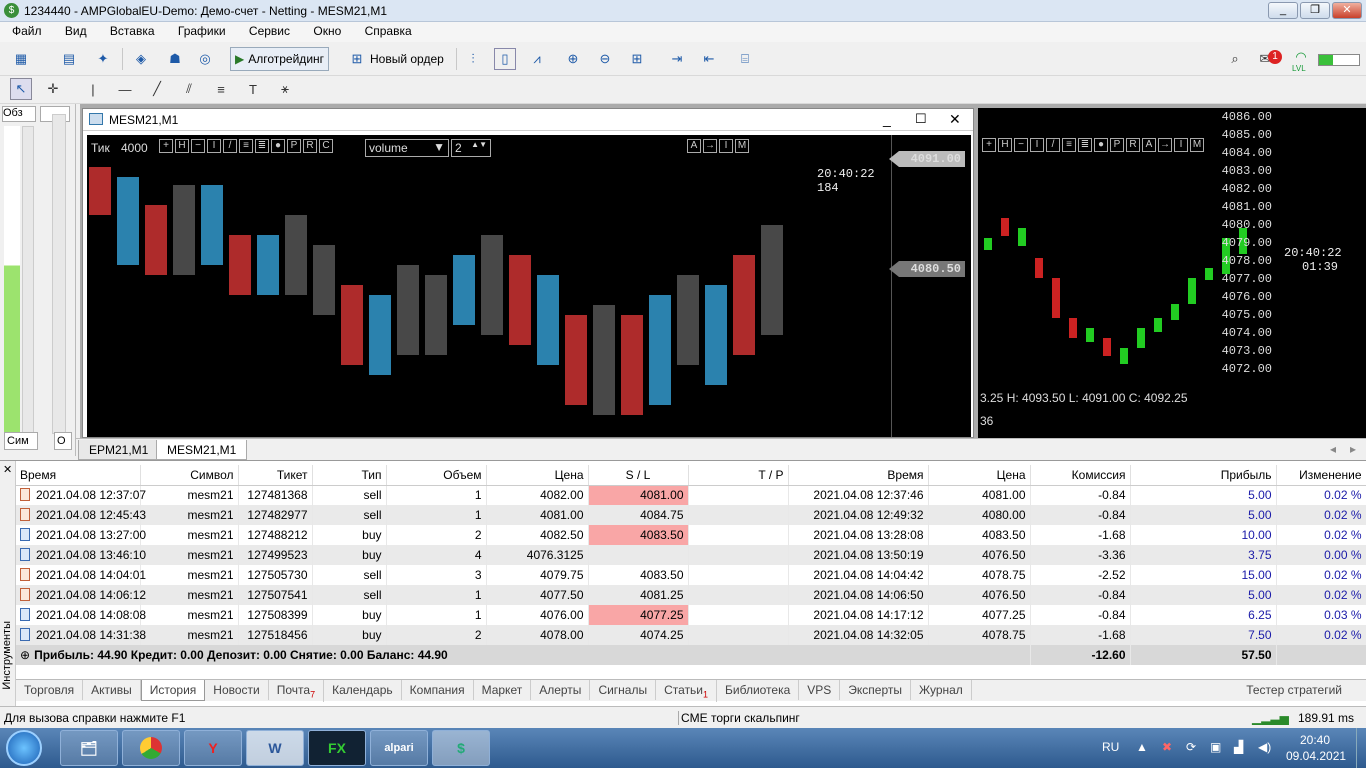 This screenshot has height=768, width=1366. Describe the element at coordinates (955, 119) in the screenshot. I see `chart-close-button: ✕` at that location.